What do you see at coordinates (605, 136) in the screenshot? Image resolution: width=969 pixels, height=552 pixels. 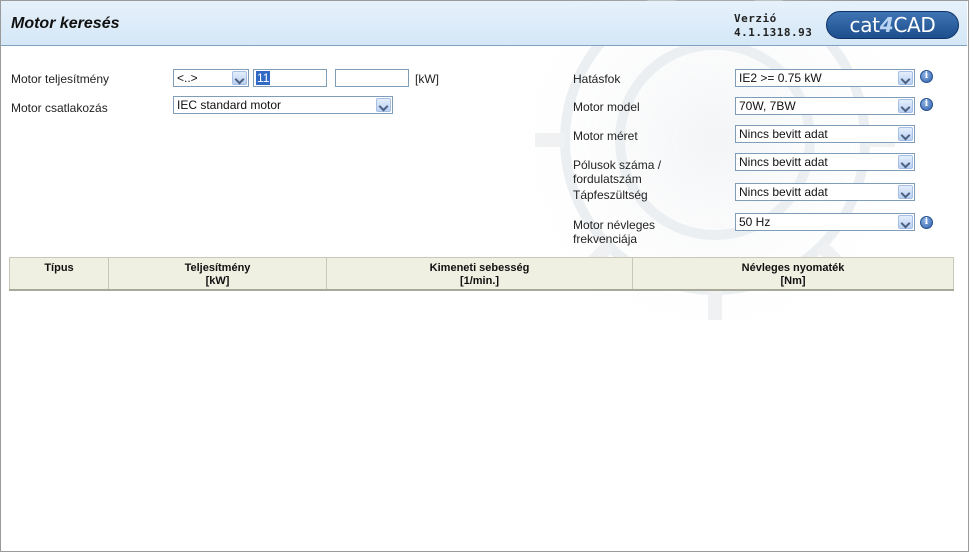 I see `size-label: Motor méret` at bounding box center [605, 136].